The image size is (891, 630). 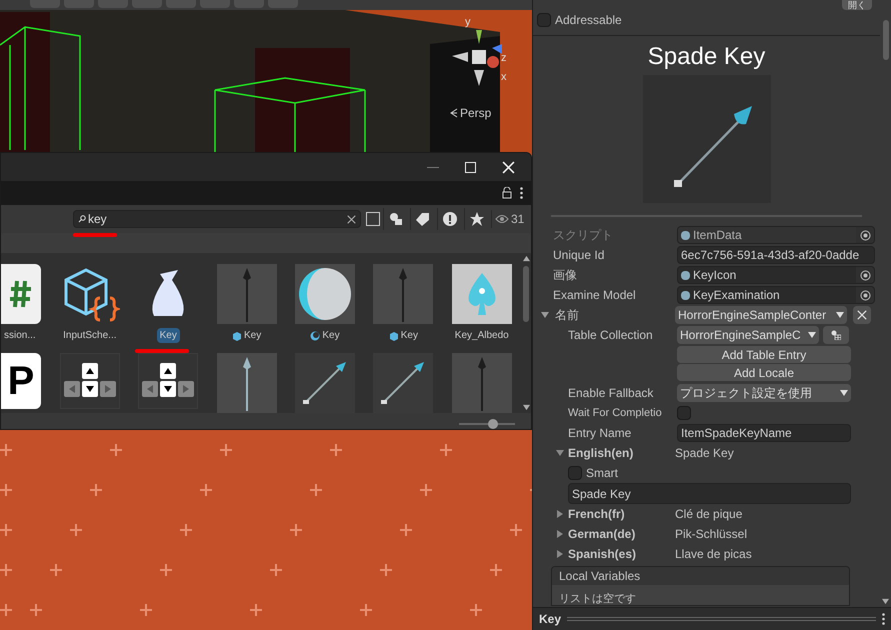 What do you see at coordinates (588, 20) in the screenshot?
I see `checkbox-label: Addressable` at bounding box center [588, 20].